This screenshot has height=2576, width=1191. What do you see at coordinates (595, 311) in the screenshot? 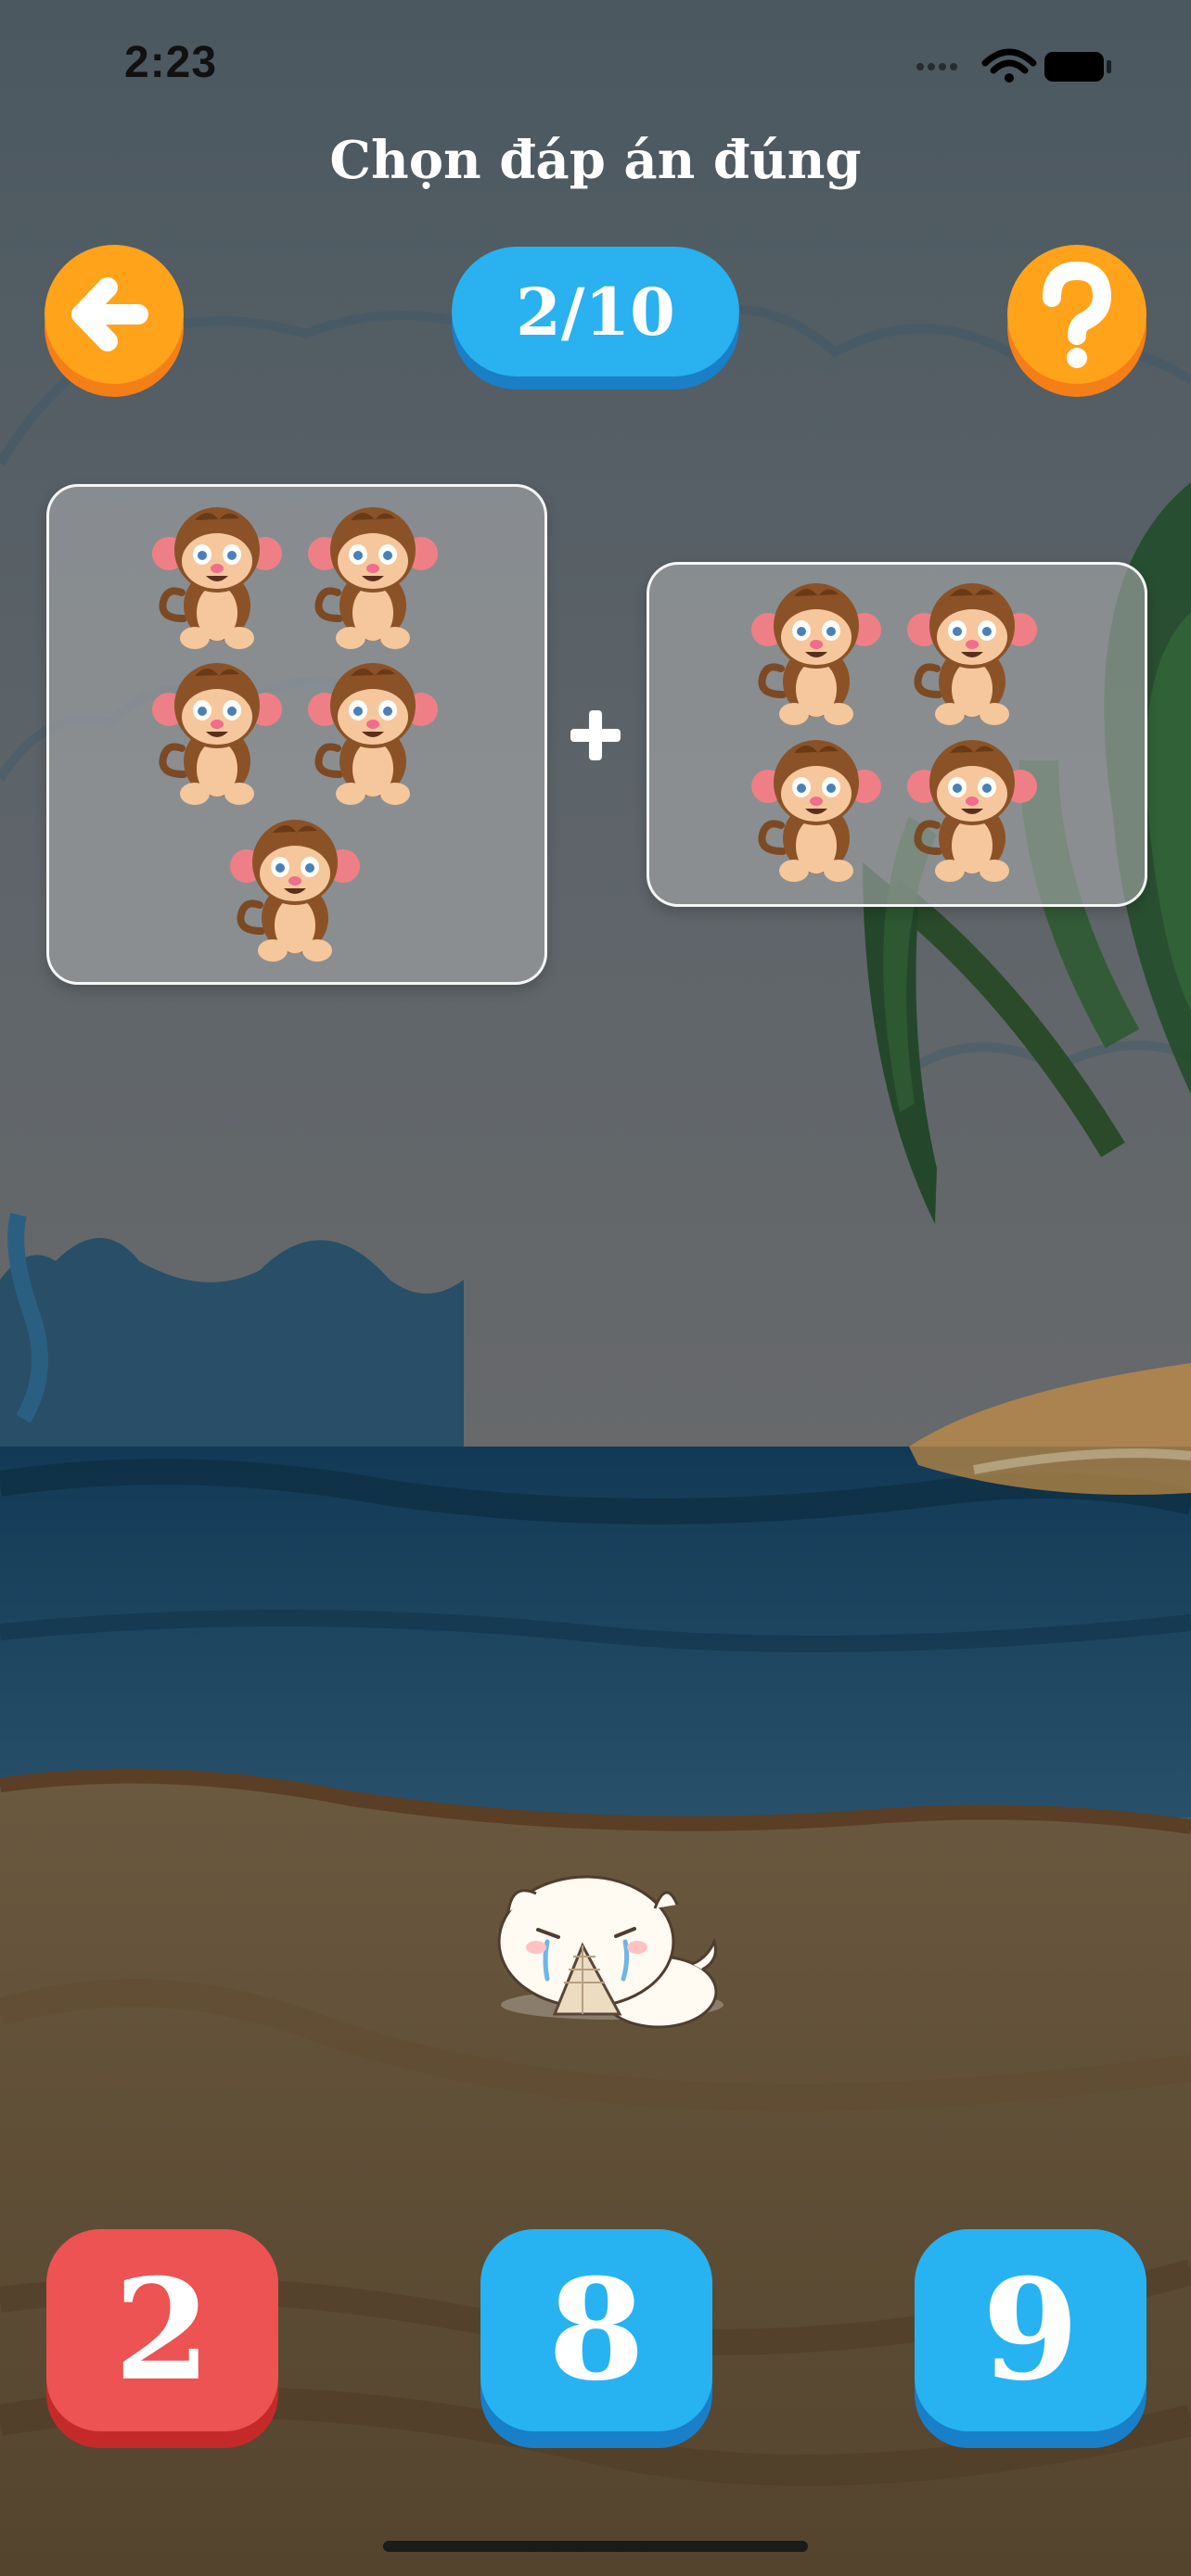
I see `progress-counter: 2/10` at bounding box center [595, 311].